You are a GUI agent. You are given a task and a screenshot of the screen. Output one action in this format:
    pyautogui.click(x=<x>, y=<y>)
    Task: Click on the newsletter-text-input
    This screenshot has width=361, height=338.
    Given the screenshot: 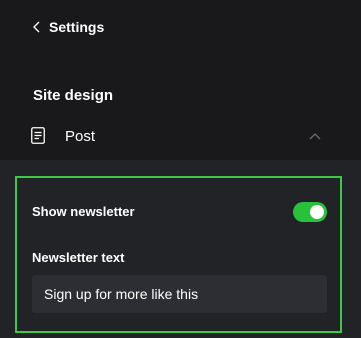 What is the action you would take?
    pyautogui.click(x=179, y=294)
    